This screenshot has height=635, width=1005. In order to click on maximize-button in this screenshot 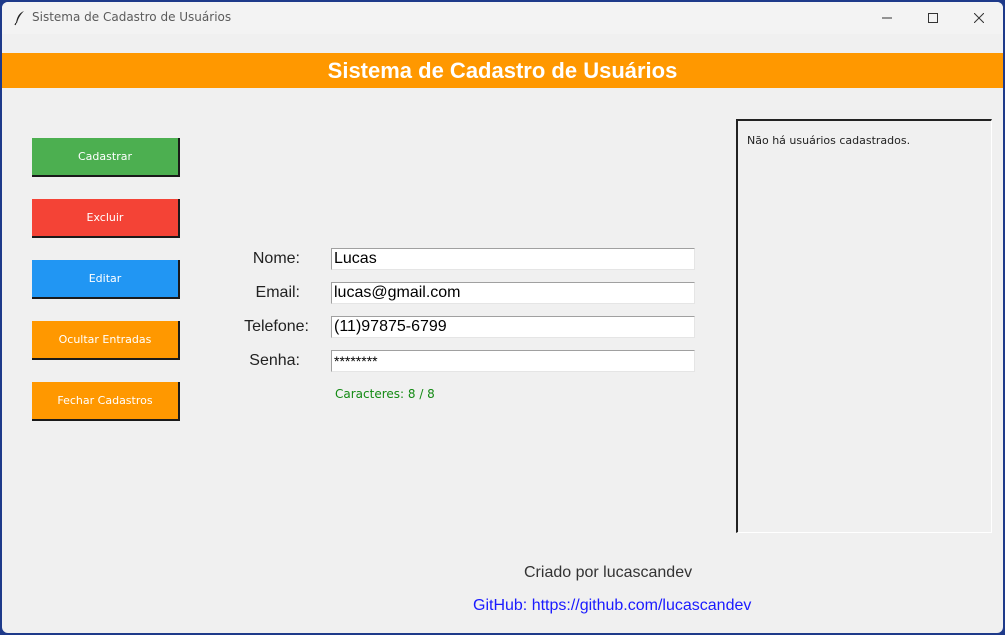, I will do `click(933, 18)`.